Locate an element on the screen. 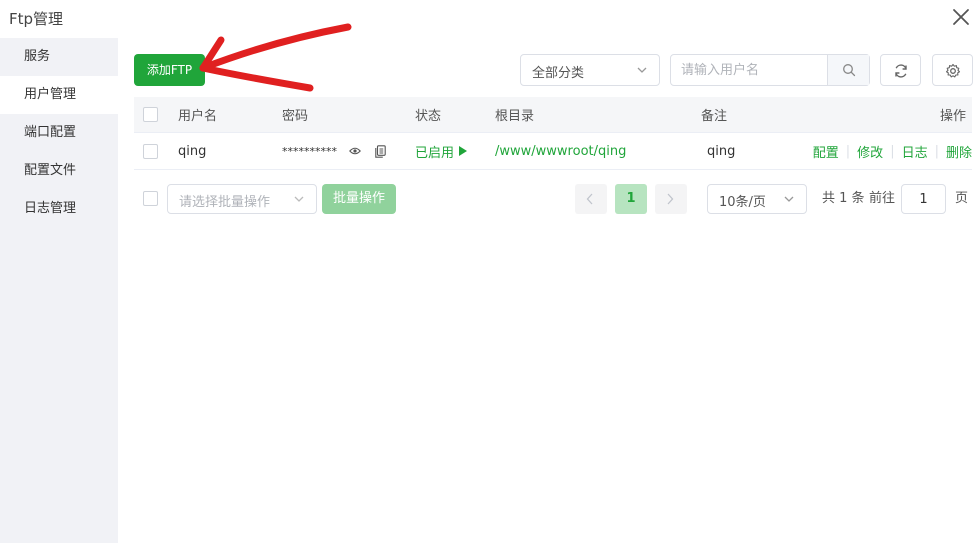 The height and width of the screenshot is (543, 980). total-count: 共 1 条 is located at coordinates (843, 198).